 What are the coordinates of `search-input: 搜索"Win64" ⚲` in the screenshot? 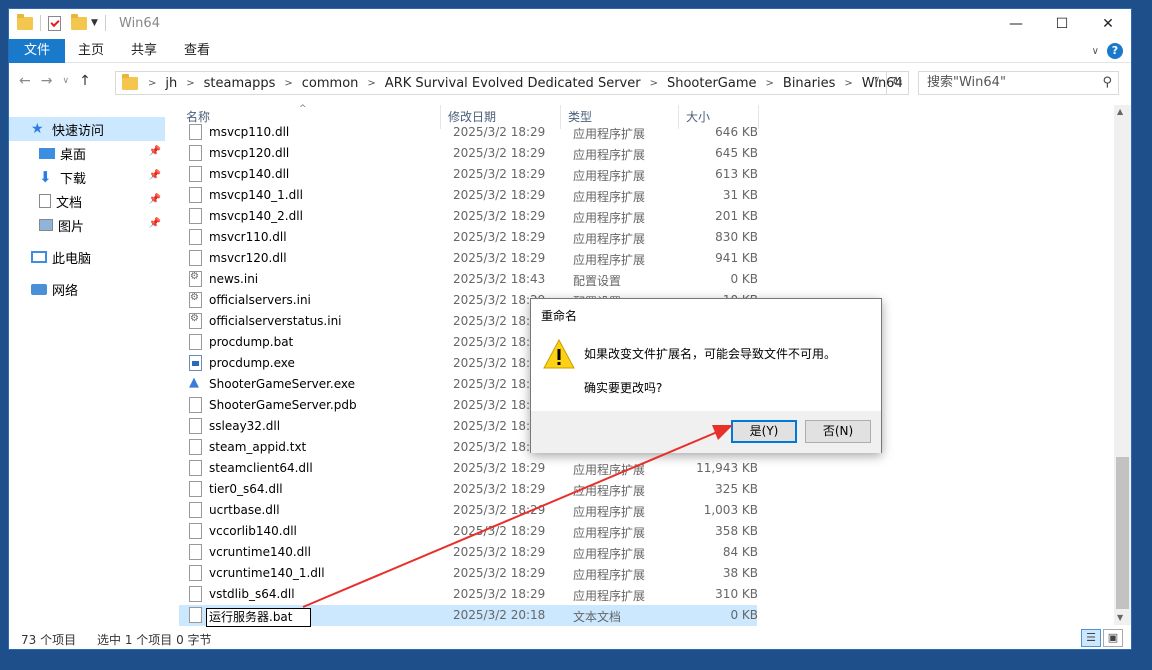 It's located at (1018, 83).